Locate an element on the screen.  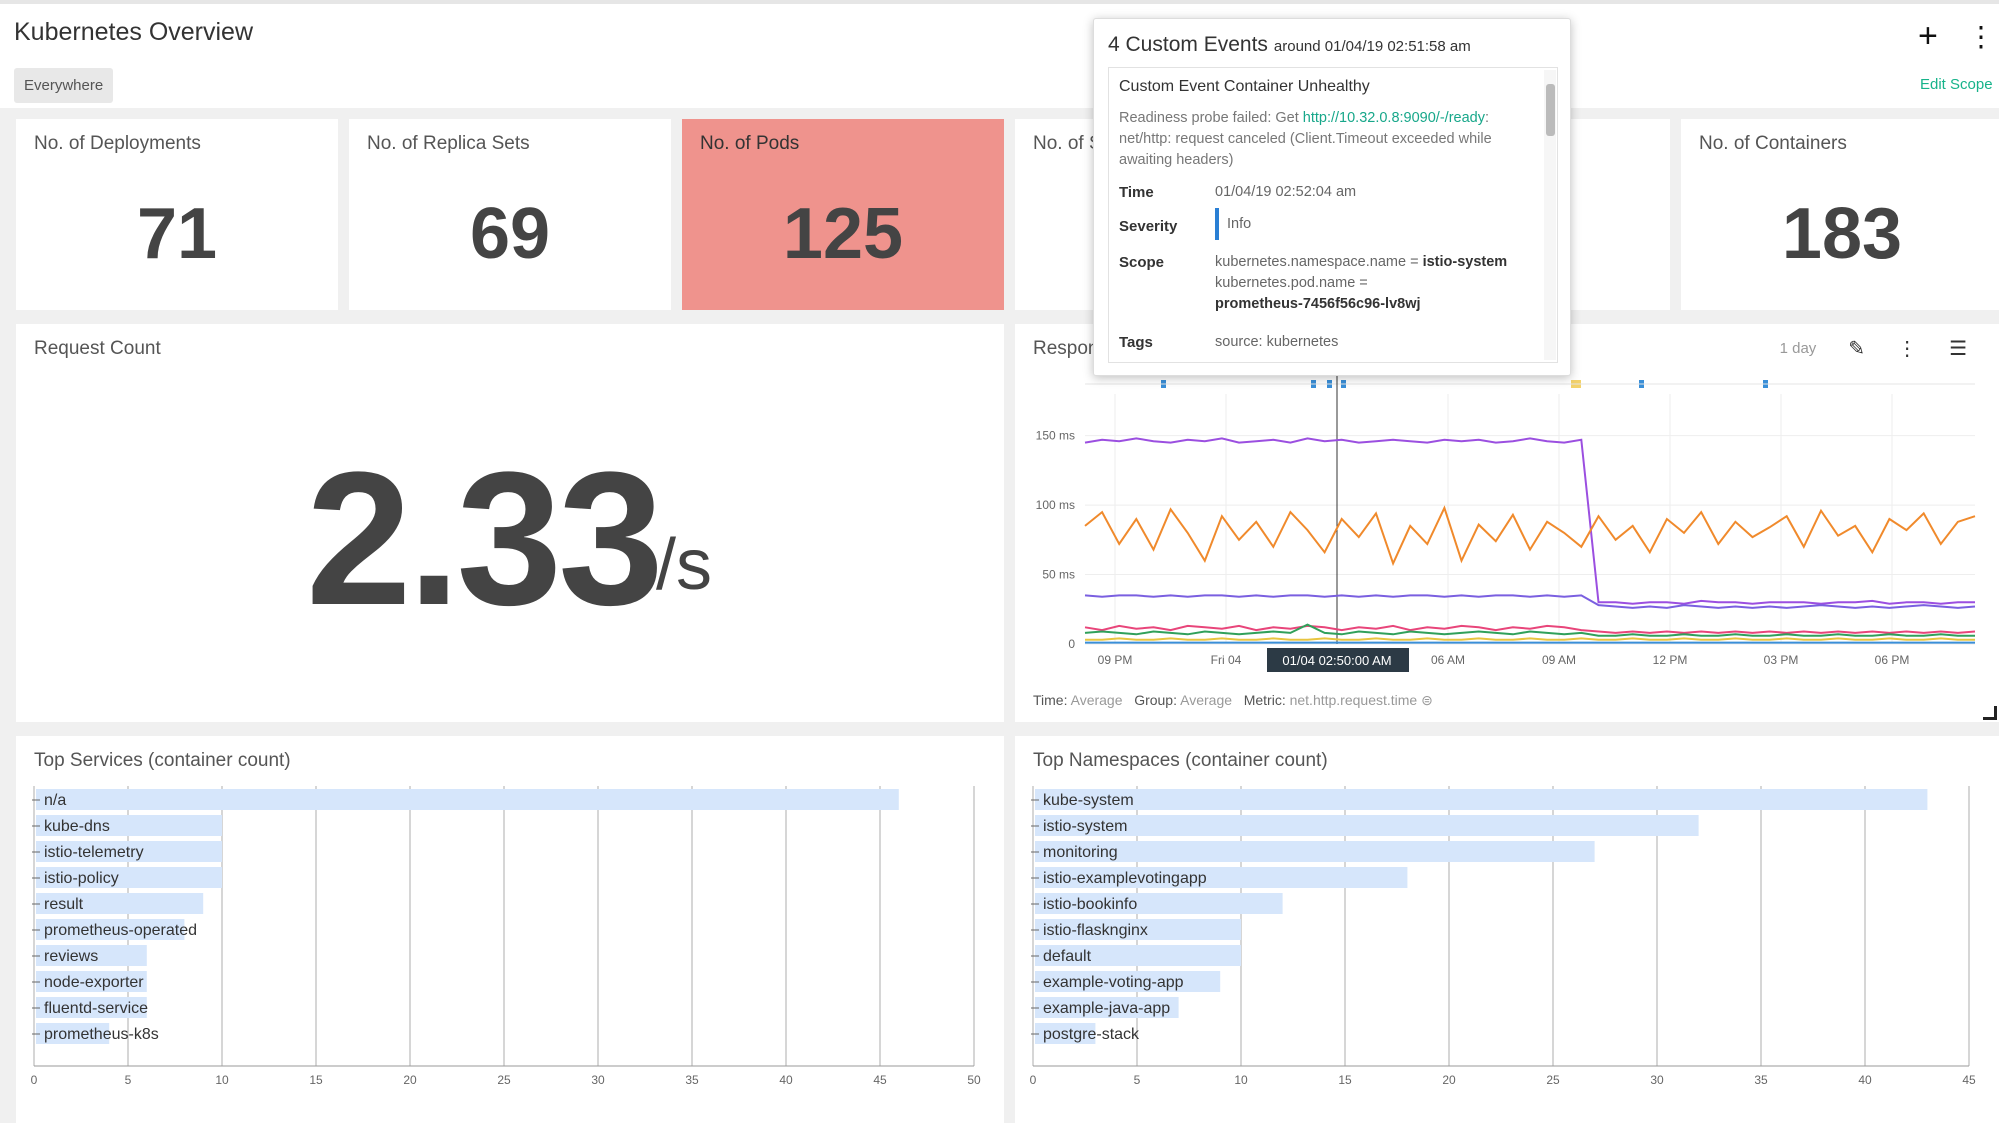
time-value: 01/04/19 02:52:04 am is located at coordinates (1286, 192).